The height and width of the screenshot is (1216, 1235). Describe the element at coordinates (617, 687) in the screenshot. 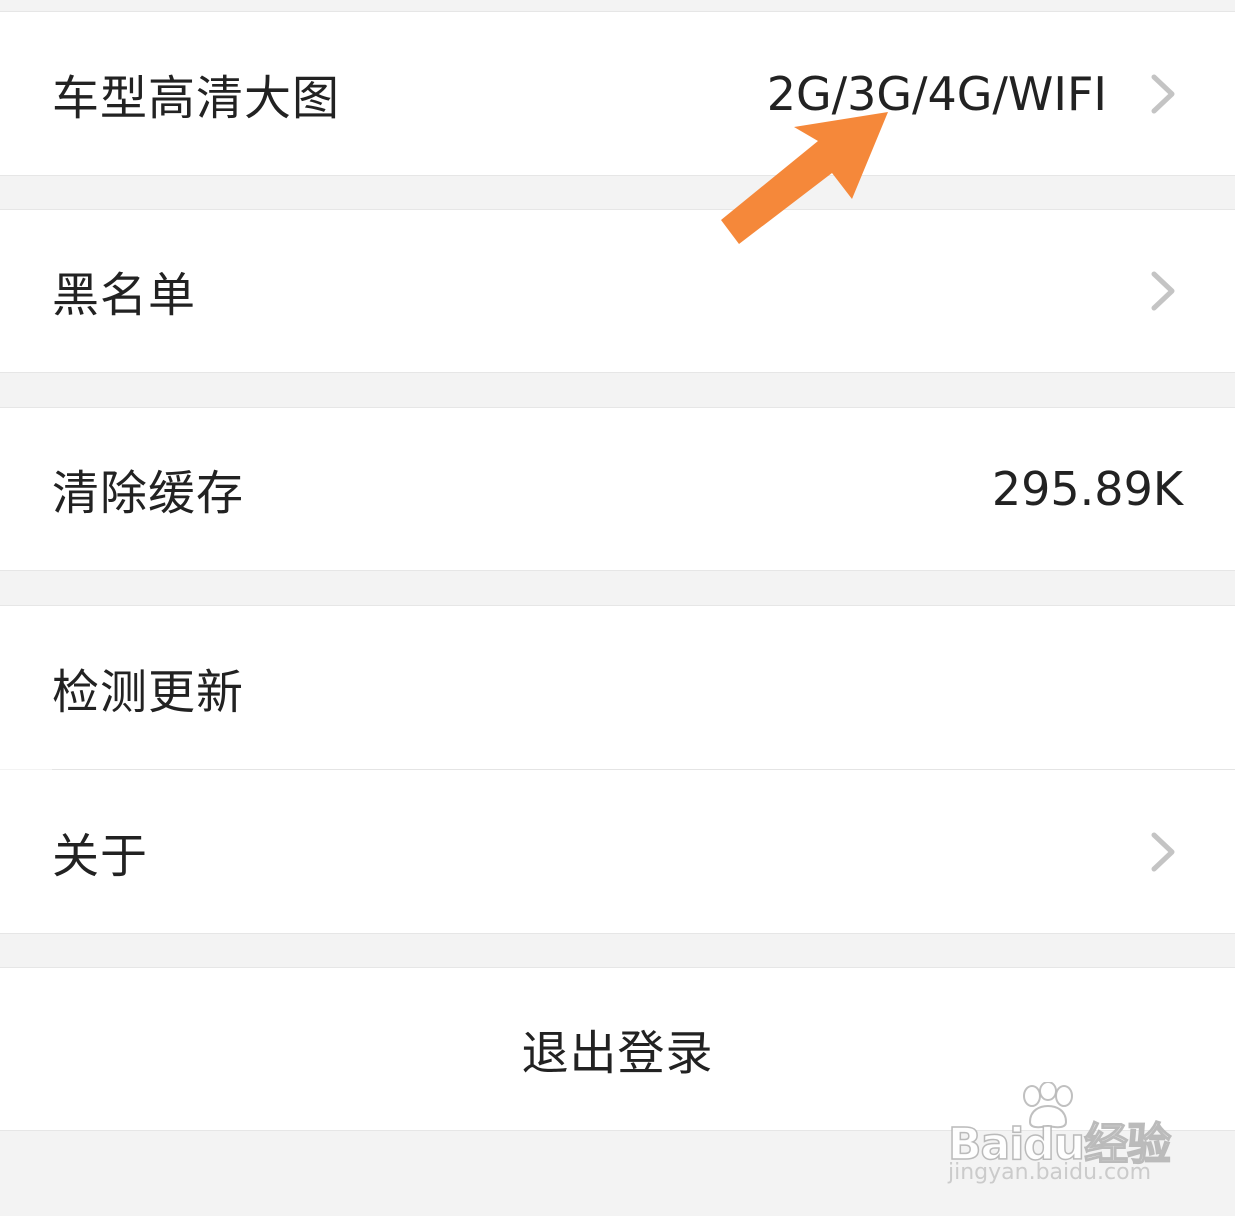

I see `setting-row-check-update: 检测更新` at that location.